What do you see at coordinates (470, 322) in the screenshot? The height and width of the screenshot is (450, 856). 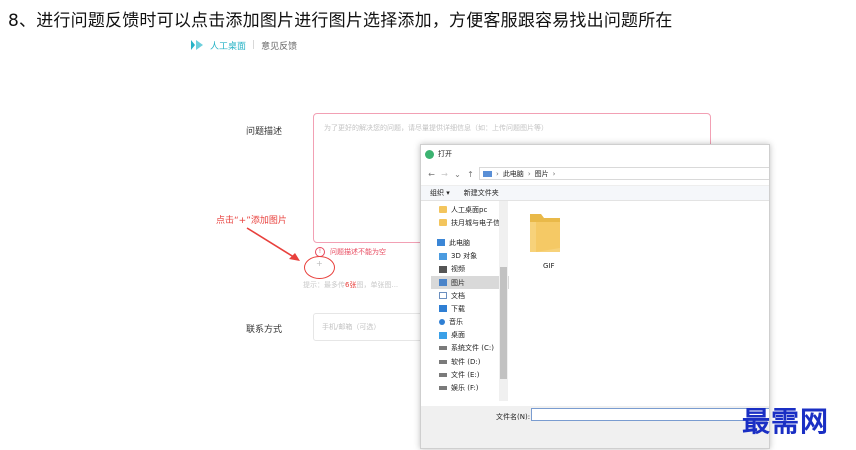 I see `sidebar-item-music: 音乐` at bounding box center [470, 322].